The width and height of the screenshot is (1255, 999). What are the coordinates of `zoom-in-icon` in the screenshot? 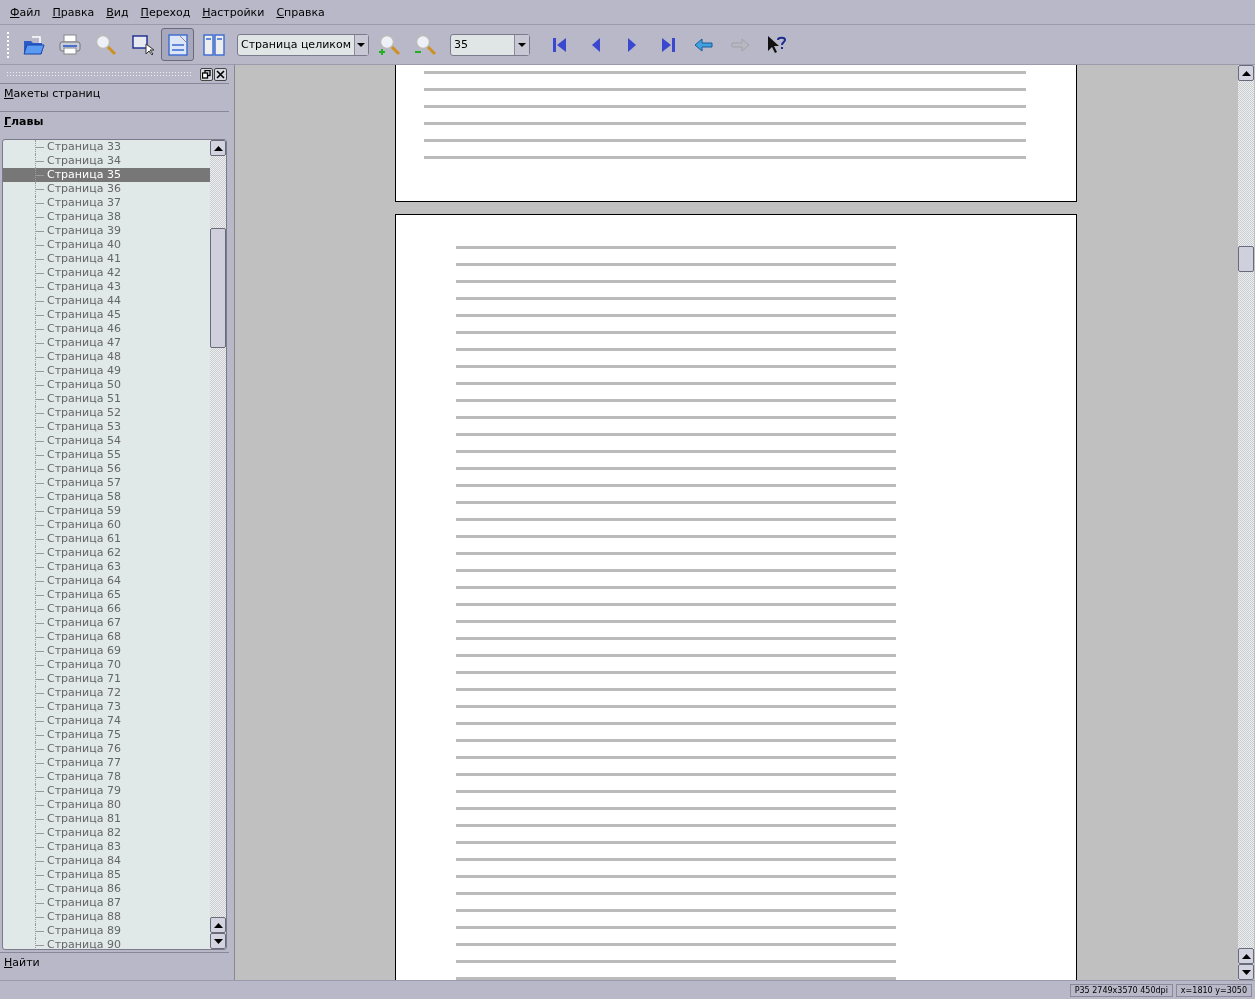 It's located at (388, 44).